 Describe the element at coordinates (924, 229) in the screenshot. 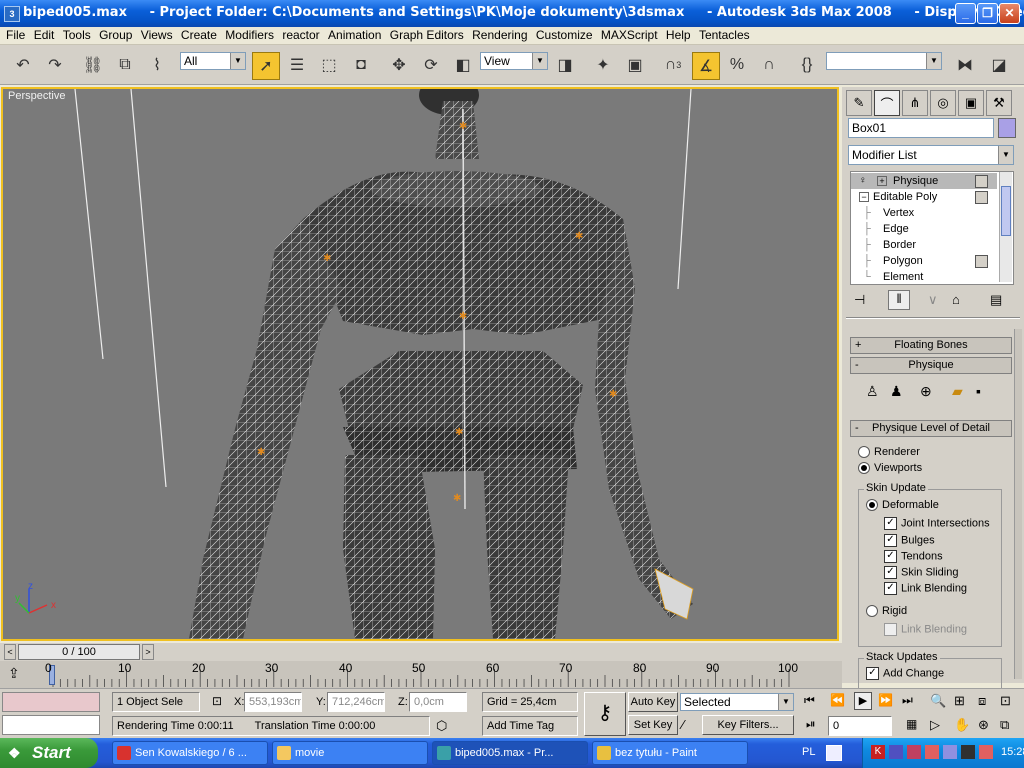

I see `stack-subitem-edge: ├ Edge` at that location.